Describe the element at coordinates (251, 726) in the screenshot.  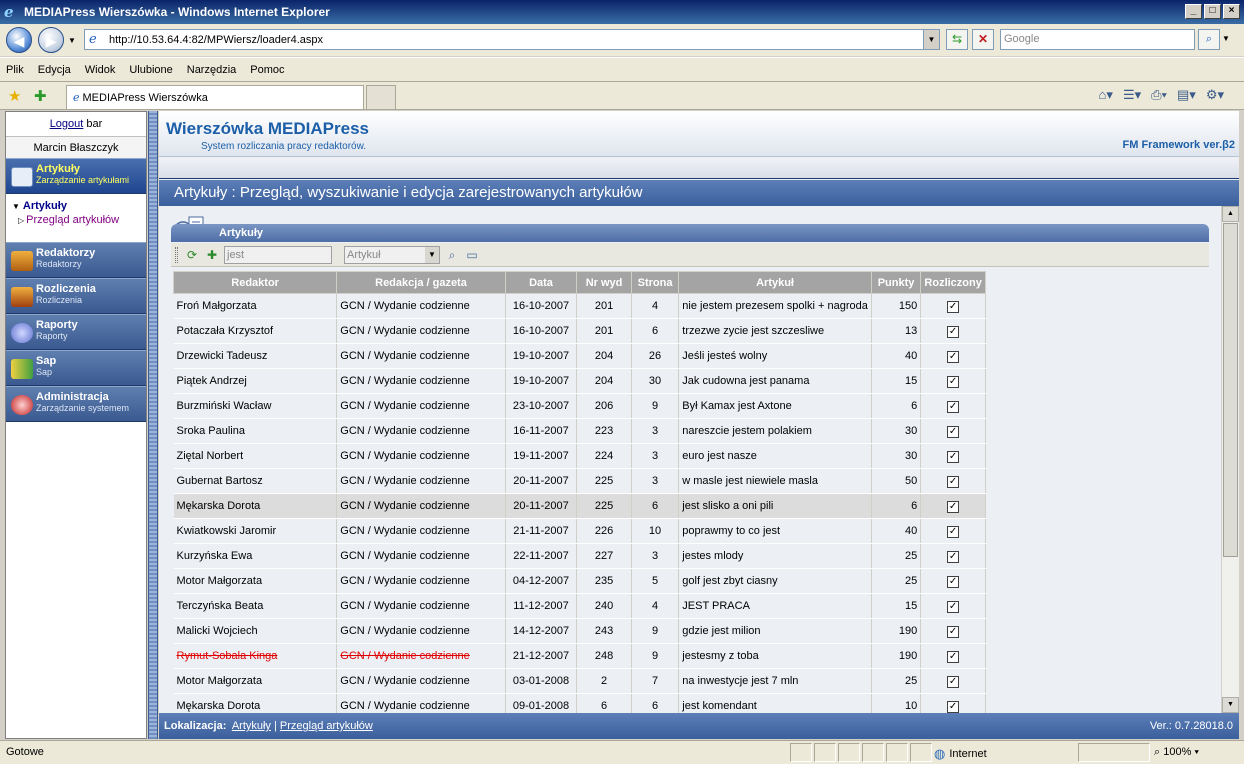
I see `breadcrumb-artykuly: Artykuły` at that location.